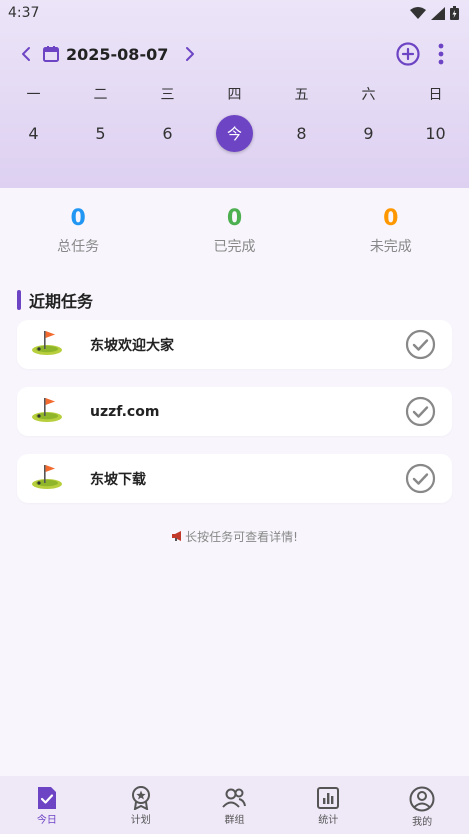 The image size is (469, 834). Describe the element at coordinates (51, 54) in the screenshot. I see `calendar-icon` at that location.